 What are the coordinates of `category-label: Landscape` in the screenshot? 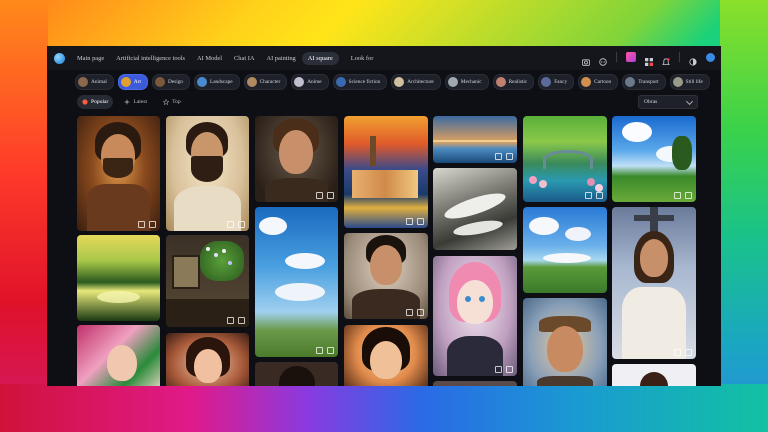 It's located at (221, 82).